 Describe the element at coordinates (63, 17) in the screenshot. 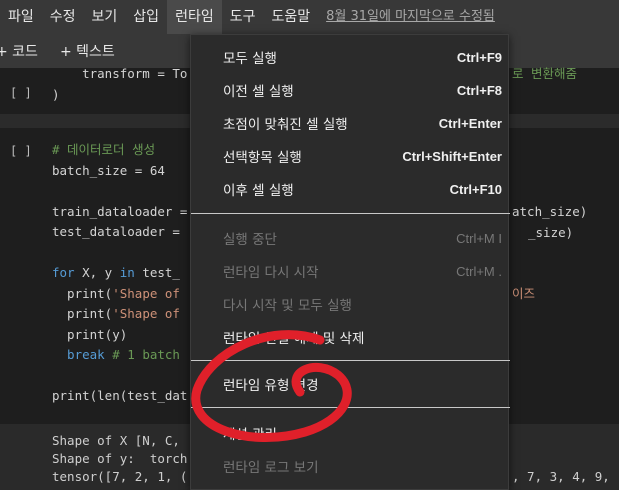

I see `menu-edit: 수정` at that location.